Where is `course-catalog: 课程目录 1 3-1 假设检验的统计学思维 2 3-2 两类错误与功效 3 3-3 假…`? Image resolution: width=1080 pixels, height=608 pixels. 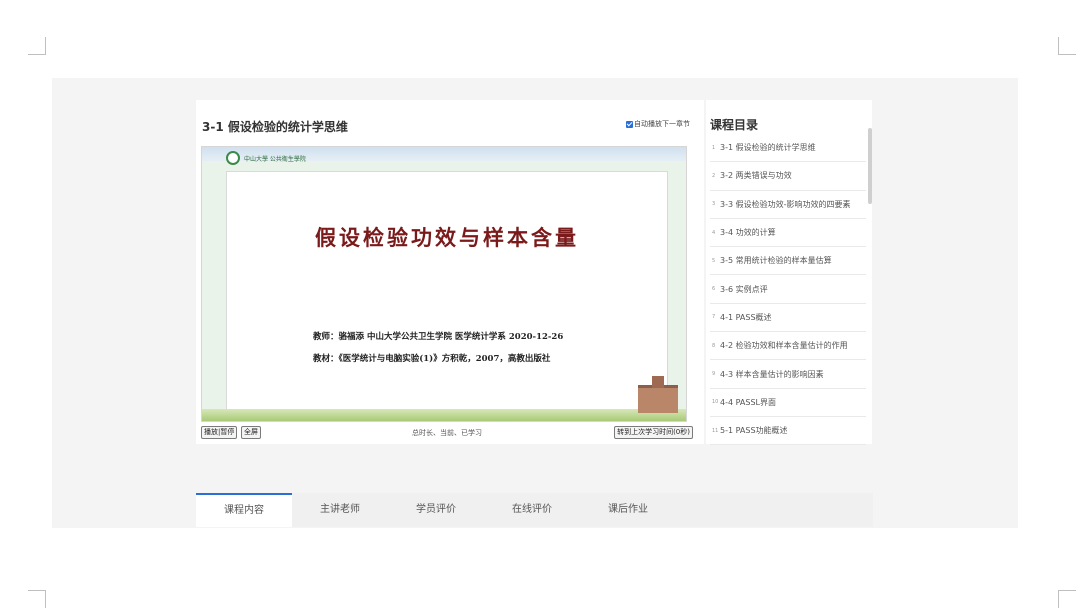 course-catalog: 课程目录 1 3-1 假设检验的统计学思维 2 3-2 两类错误与功效 3 3-3 假… is located at coordinates (789, 273).